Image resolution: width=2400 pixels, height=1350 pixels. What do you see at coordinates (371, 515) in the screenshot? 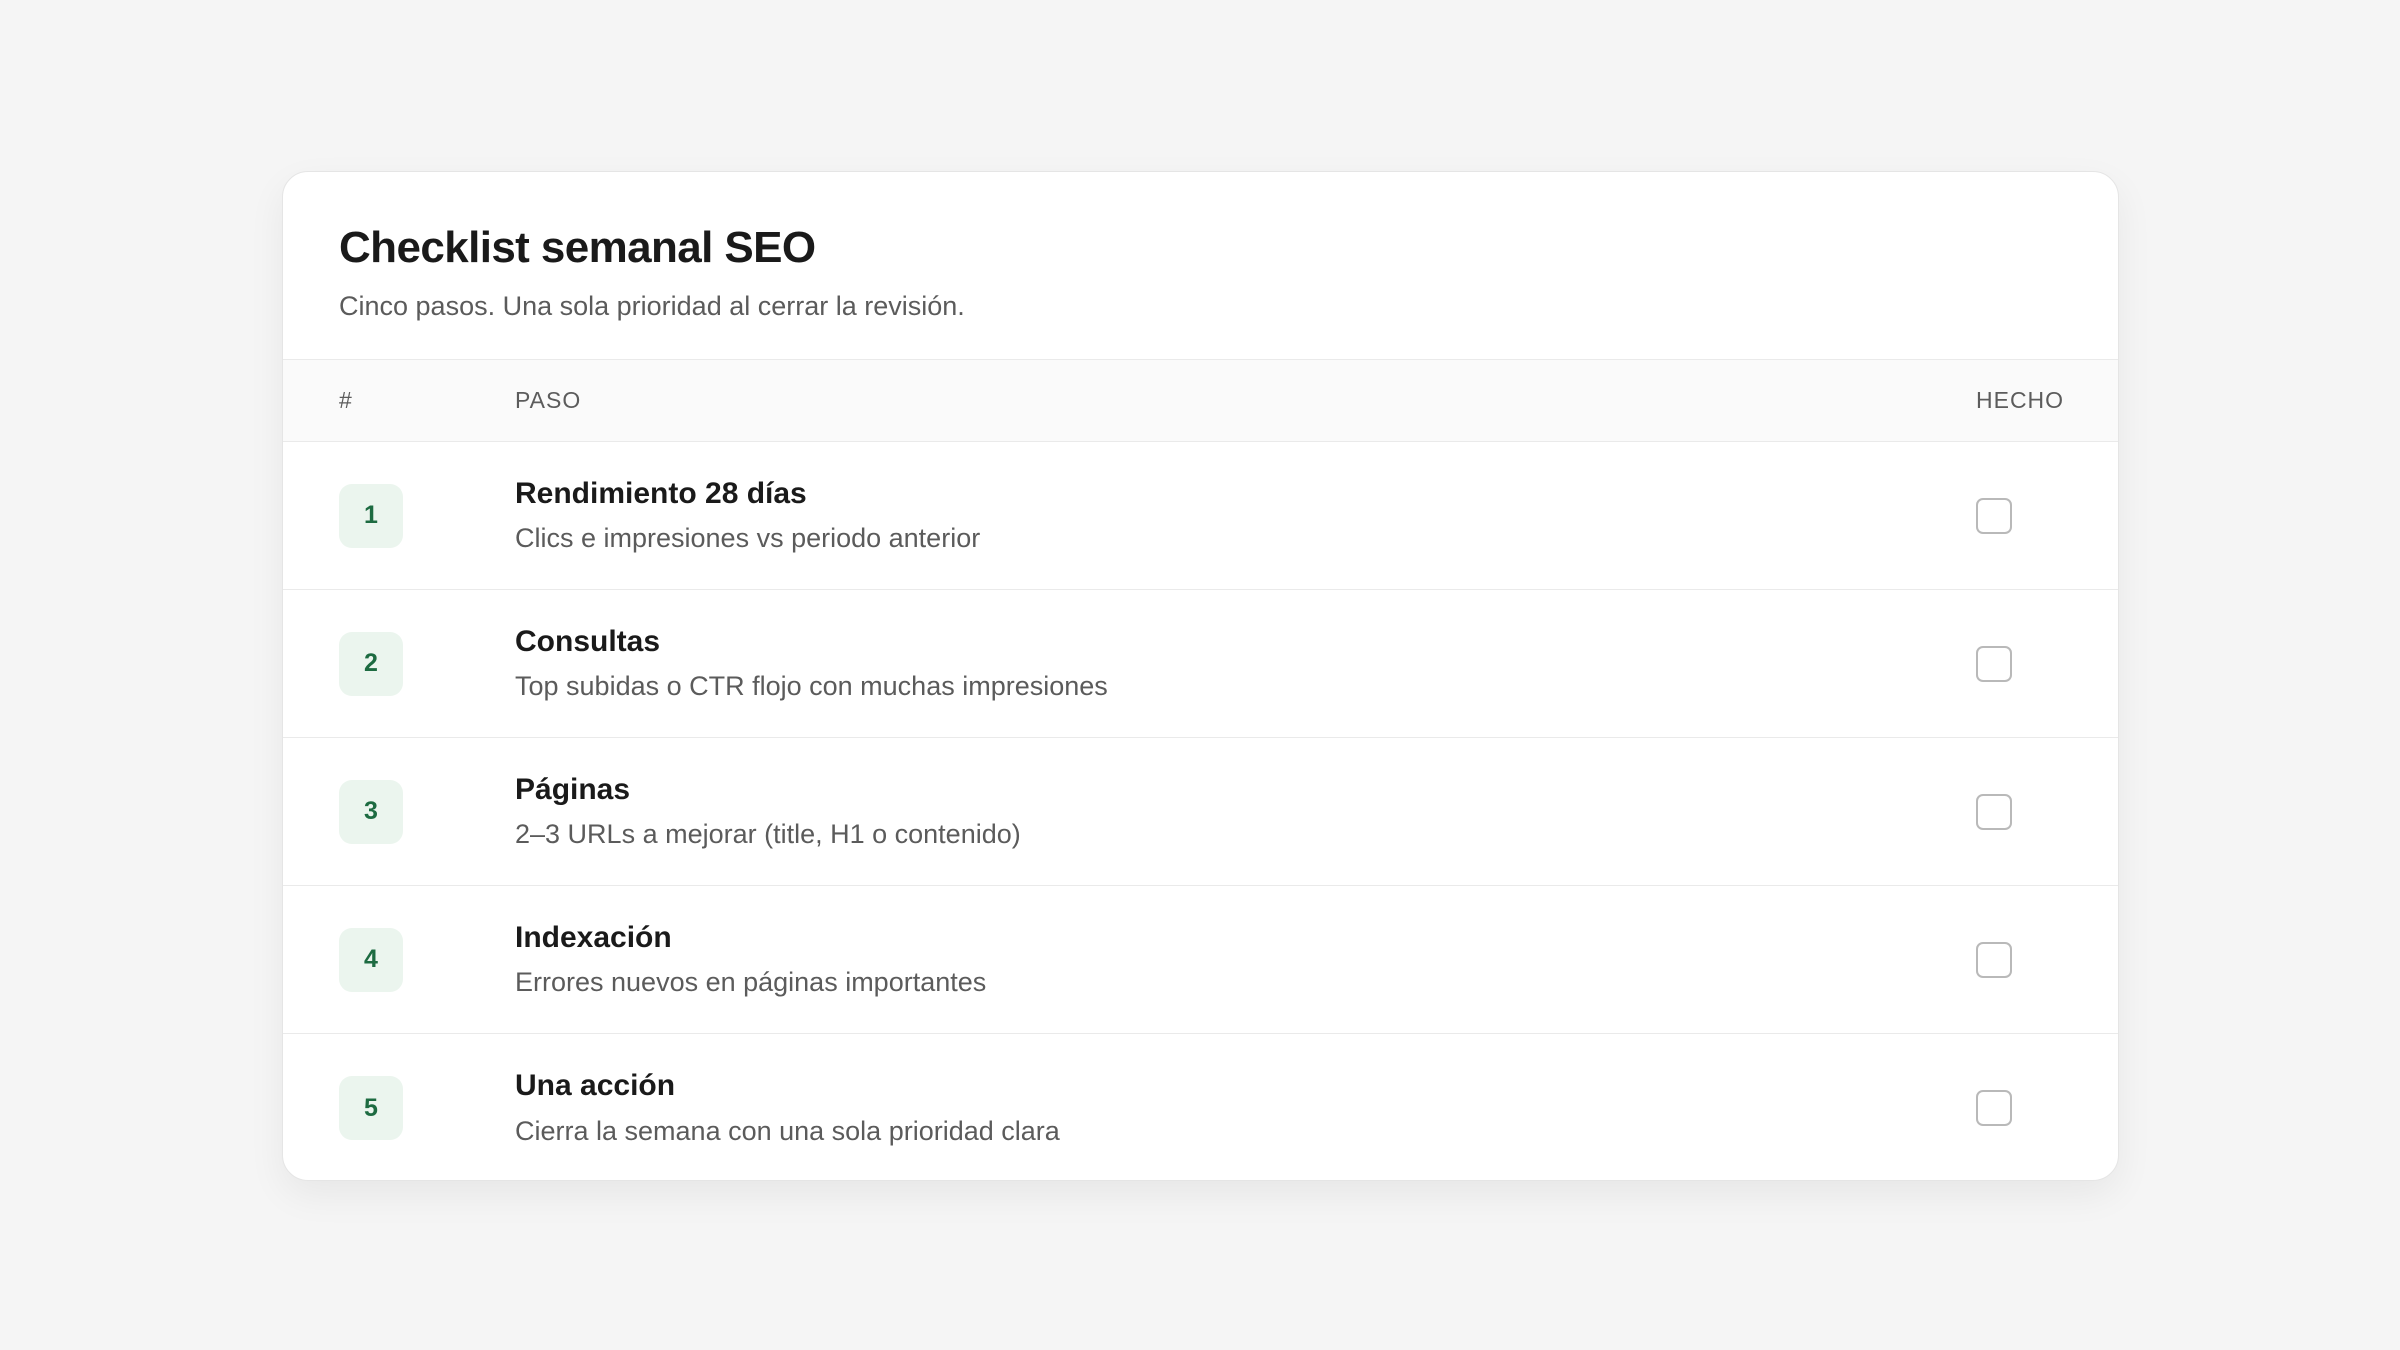
I see `step-number-badge: 1` at bounding box center [371, 515].